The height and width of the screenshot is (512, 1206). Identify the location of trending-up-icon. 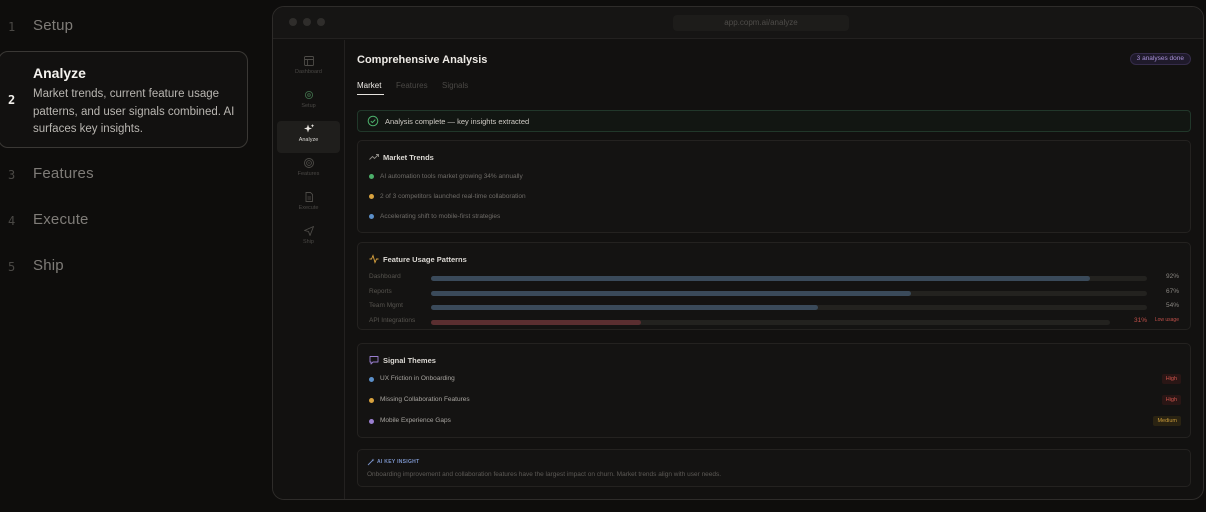
(374, 157).